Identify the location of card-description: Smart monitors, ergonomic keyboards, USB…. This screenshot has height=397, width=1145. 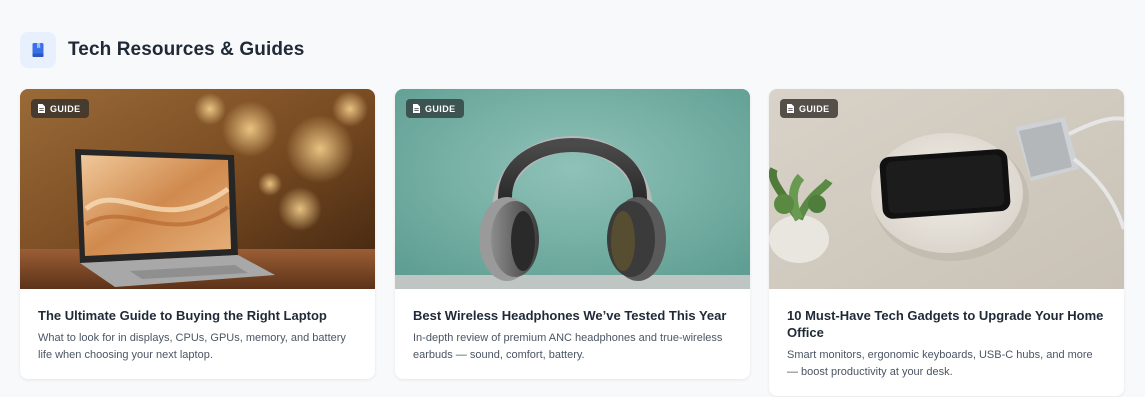
(940, 363).